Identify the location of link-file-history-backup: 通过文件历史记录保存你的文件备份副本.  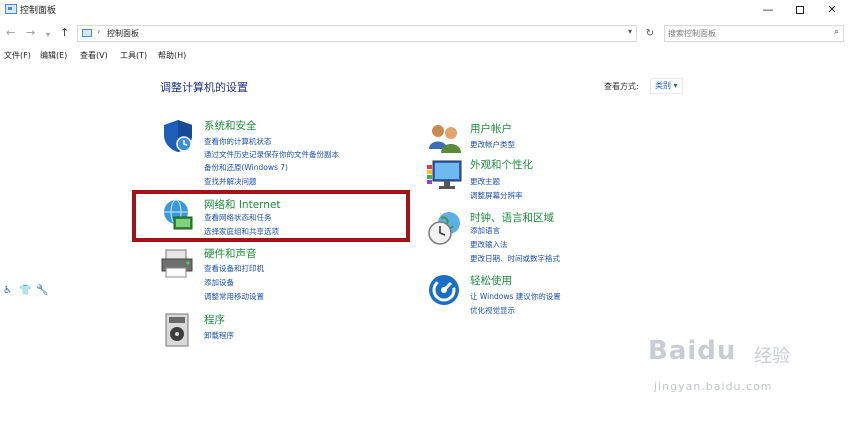
(271, 154).